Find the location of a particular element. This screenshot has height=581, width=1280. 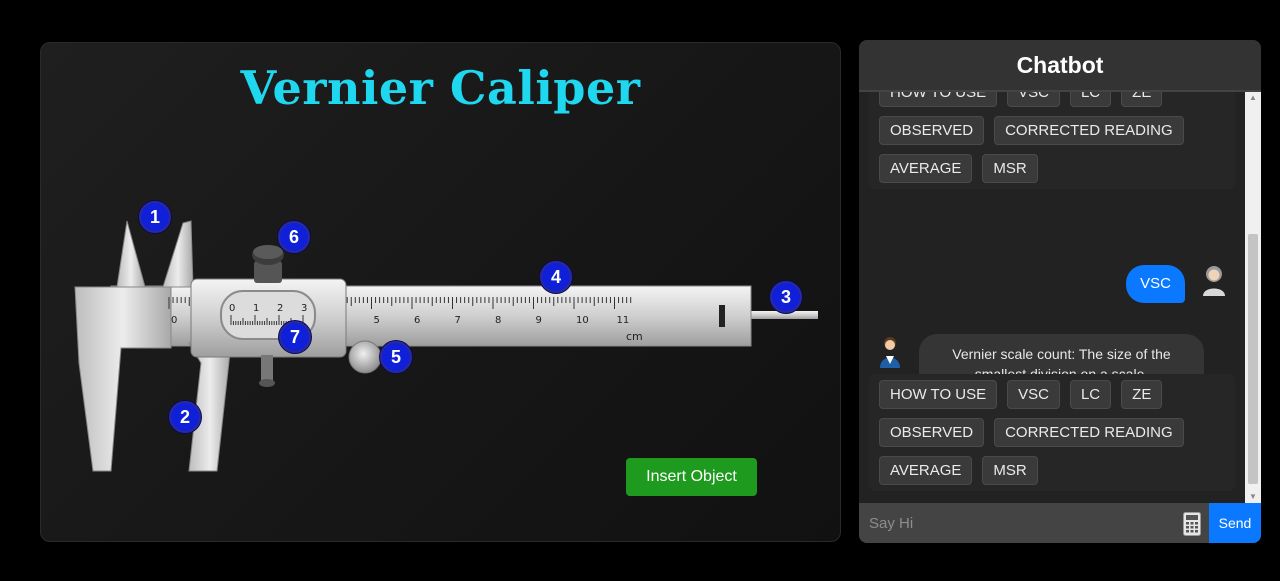

scroll-down-arrow-icon: ▼ is located at coordinates (1253, 497).